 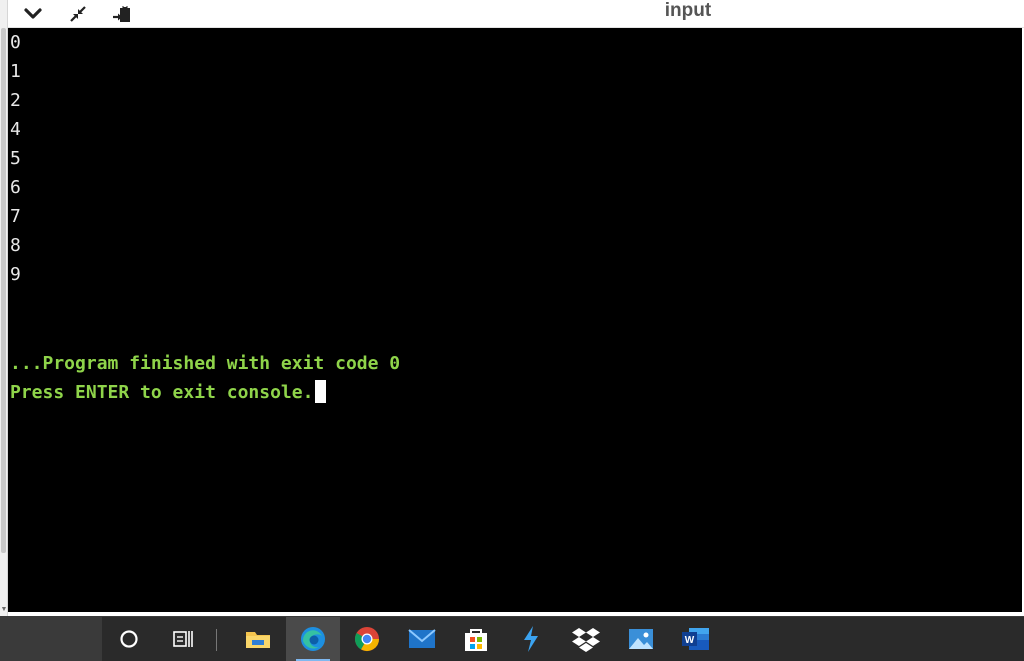 I want to click on chrome-icon, so click(x=366, y=639).